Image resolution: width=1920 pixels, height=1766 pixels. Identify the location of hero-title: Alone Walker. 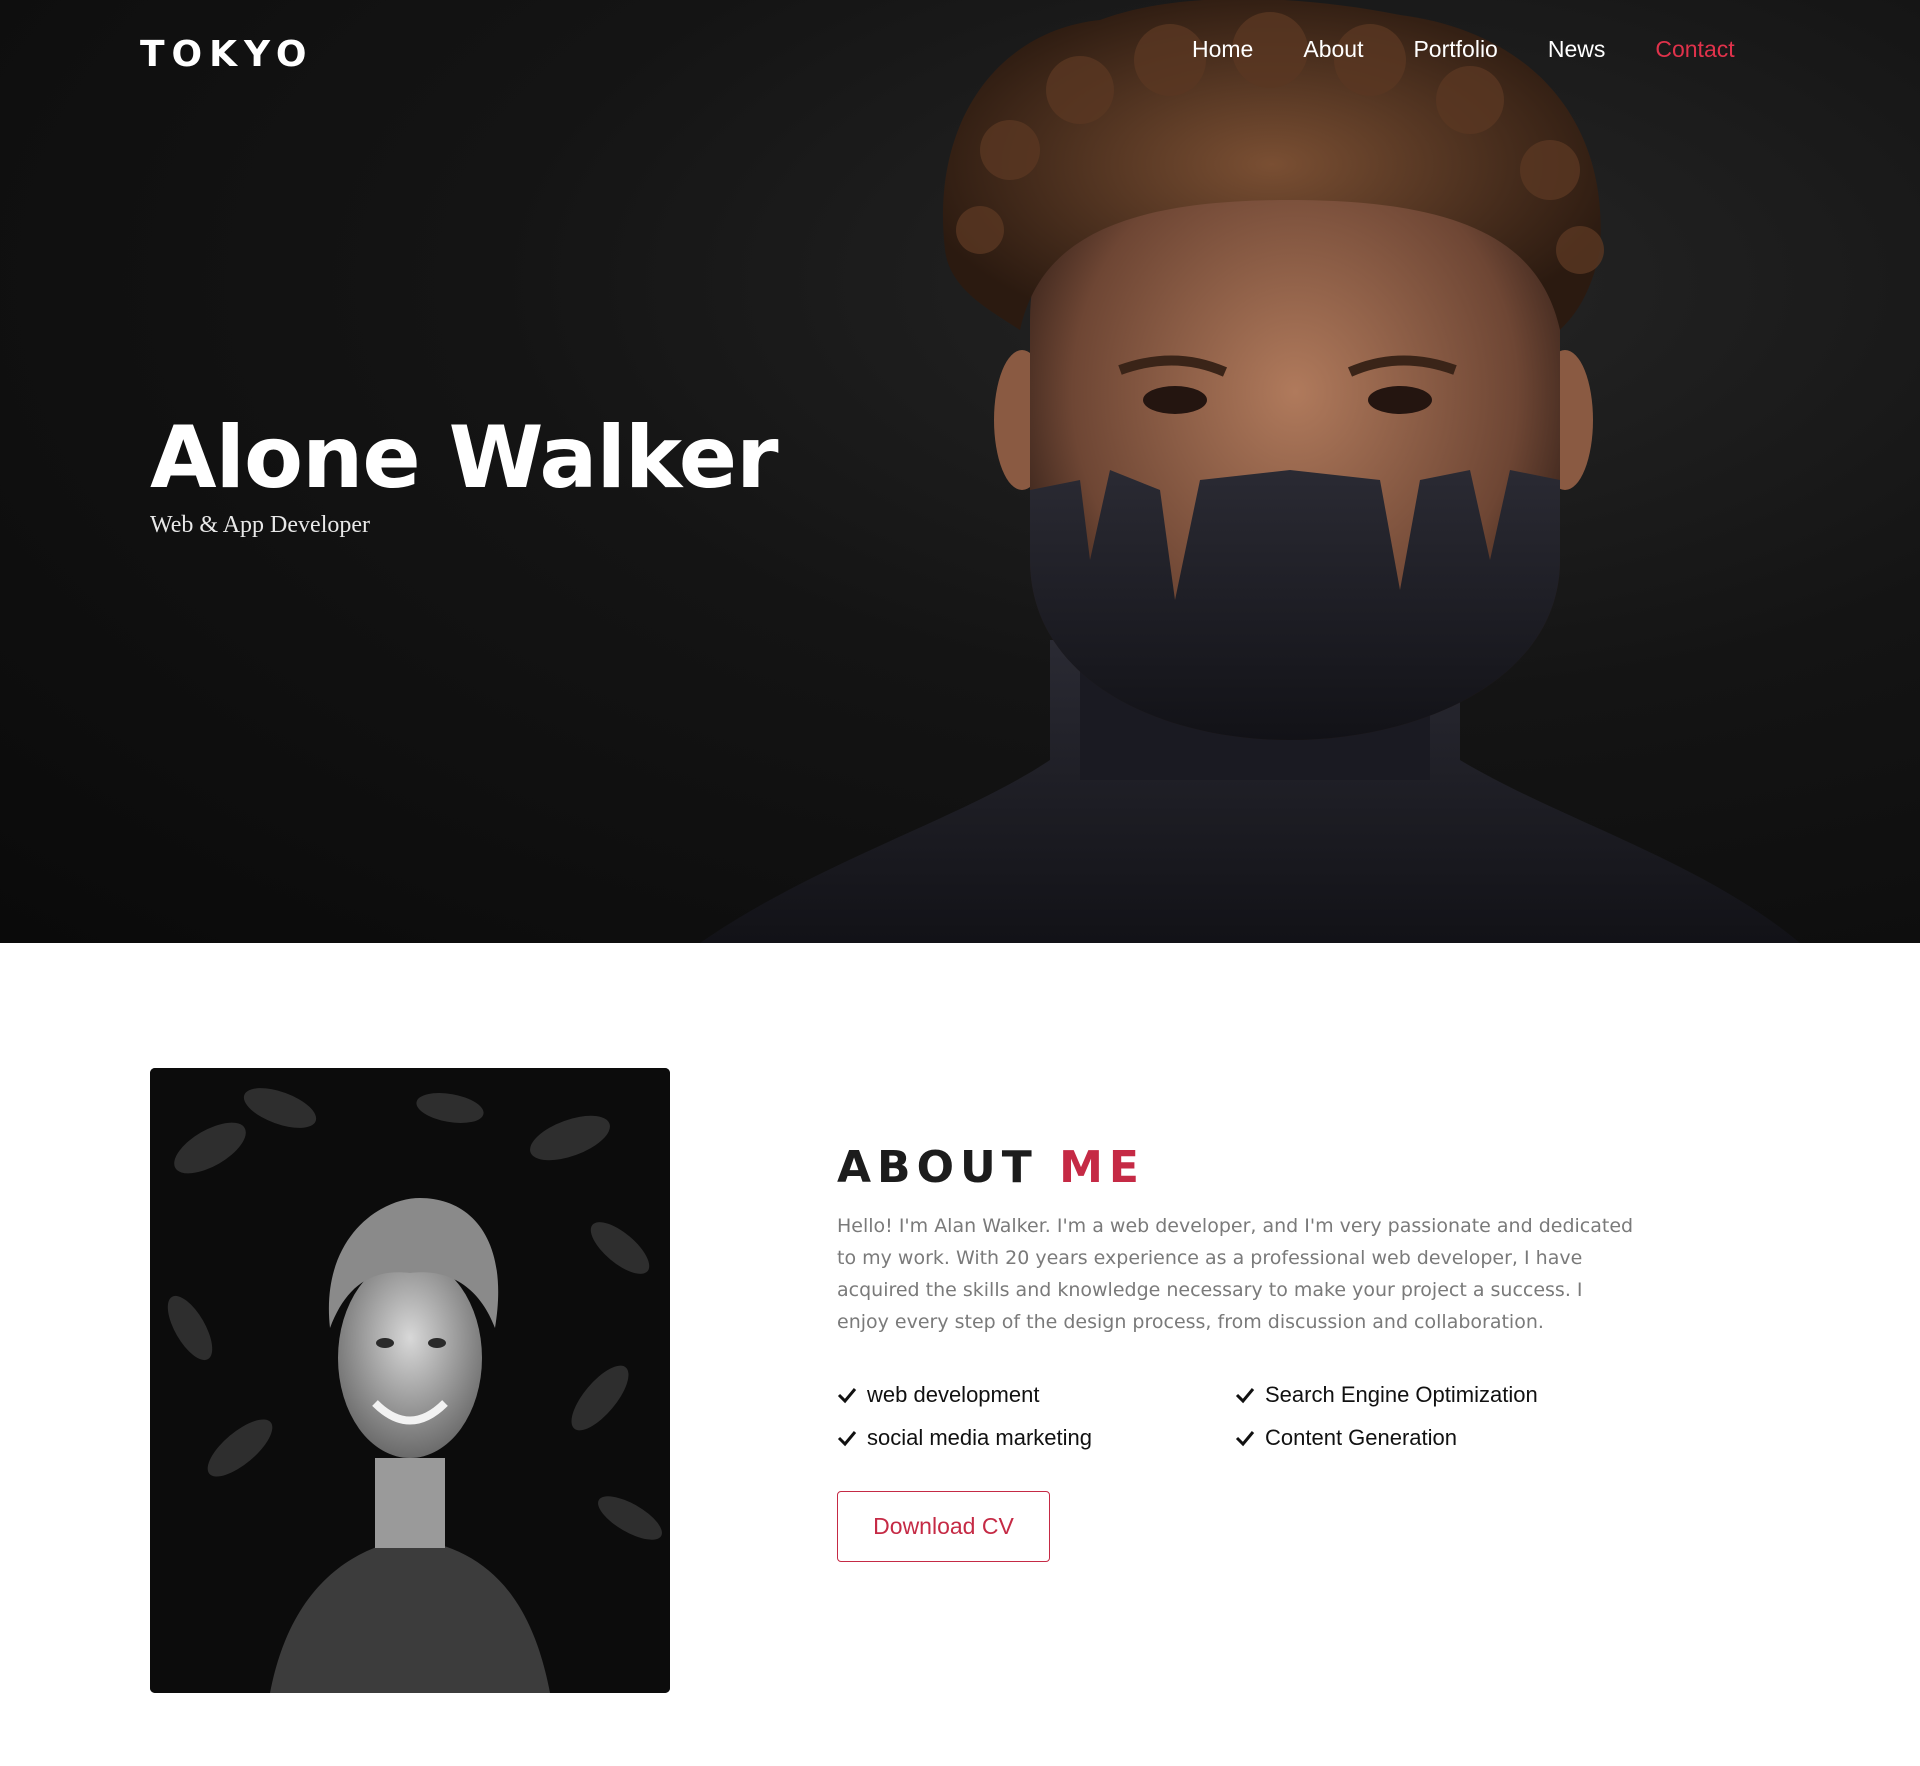
(464, 458).